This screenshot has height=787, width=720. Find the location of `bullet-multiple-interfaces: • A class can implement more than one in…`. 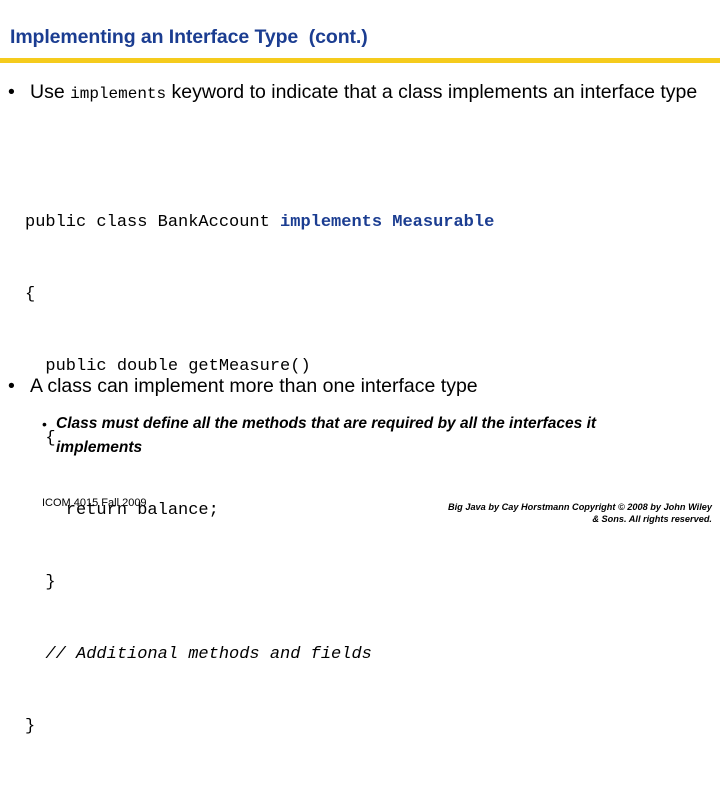

bullet-multiple-interfaces: • A class can implement more than one in… is located at coordinates (353, 386).